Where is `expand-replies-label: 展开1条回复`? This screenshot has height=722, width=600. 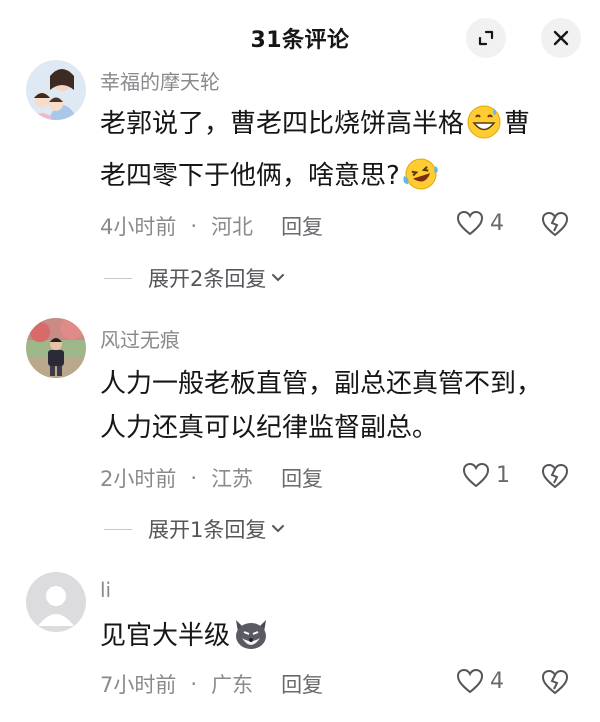 expand-replies-label: 展开1条回复 is located at coordinates (207, 530).